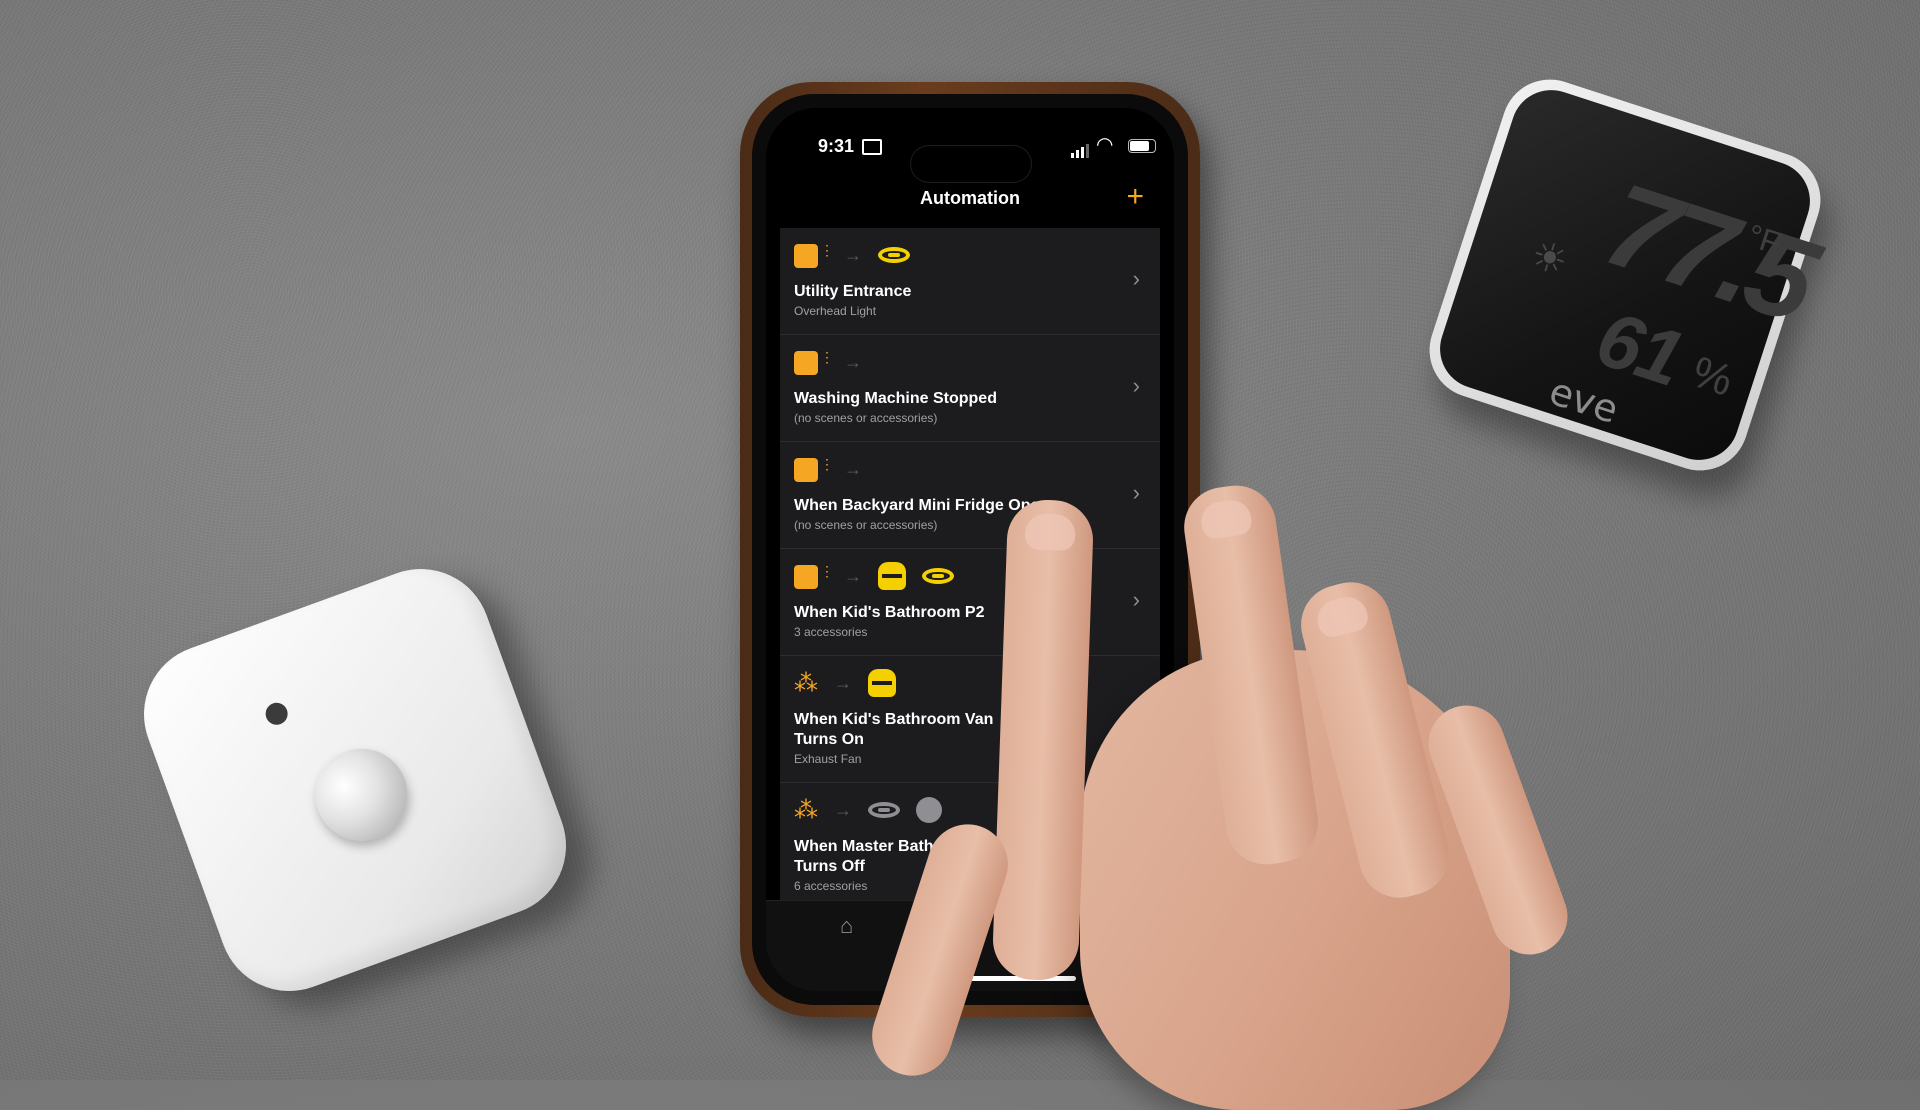 The height and width of the screenshot is (1110, 1920). What do you see at coordinates (1105, 145) in the screenshot?
I see `wifi-icon: ◠` at bounding box center [1105, 145].